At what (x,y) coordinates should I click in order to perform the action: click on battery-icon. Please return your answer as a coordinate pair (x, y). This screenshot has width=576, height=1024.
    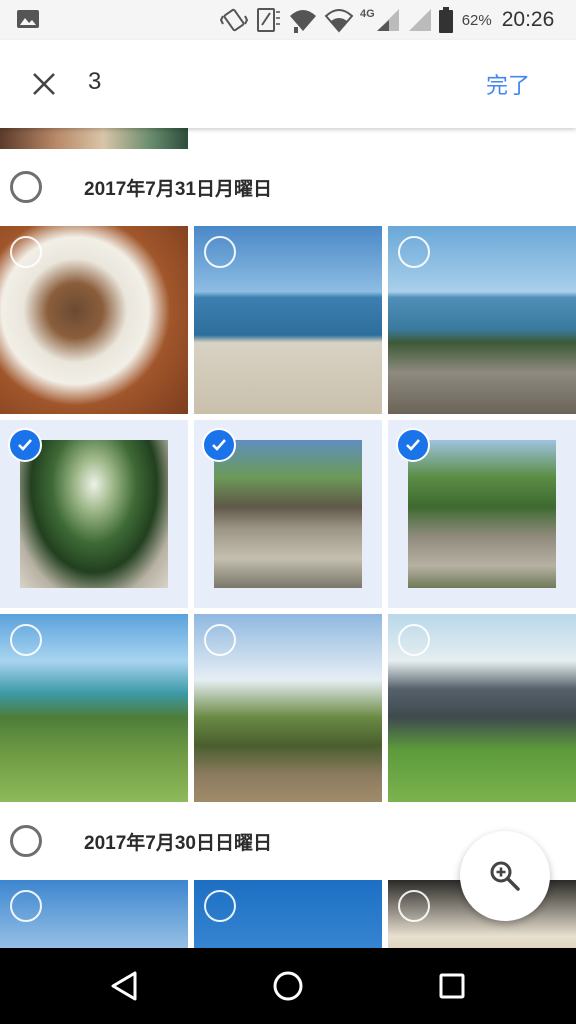
    Looking at the image, I should click on (445, 20).